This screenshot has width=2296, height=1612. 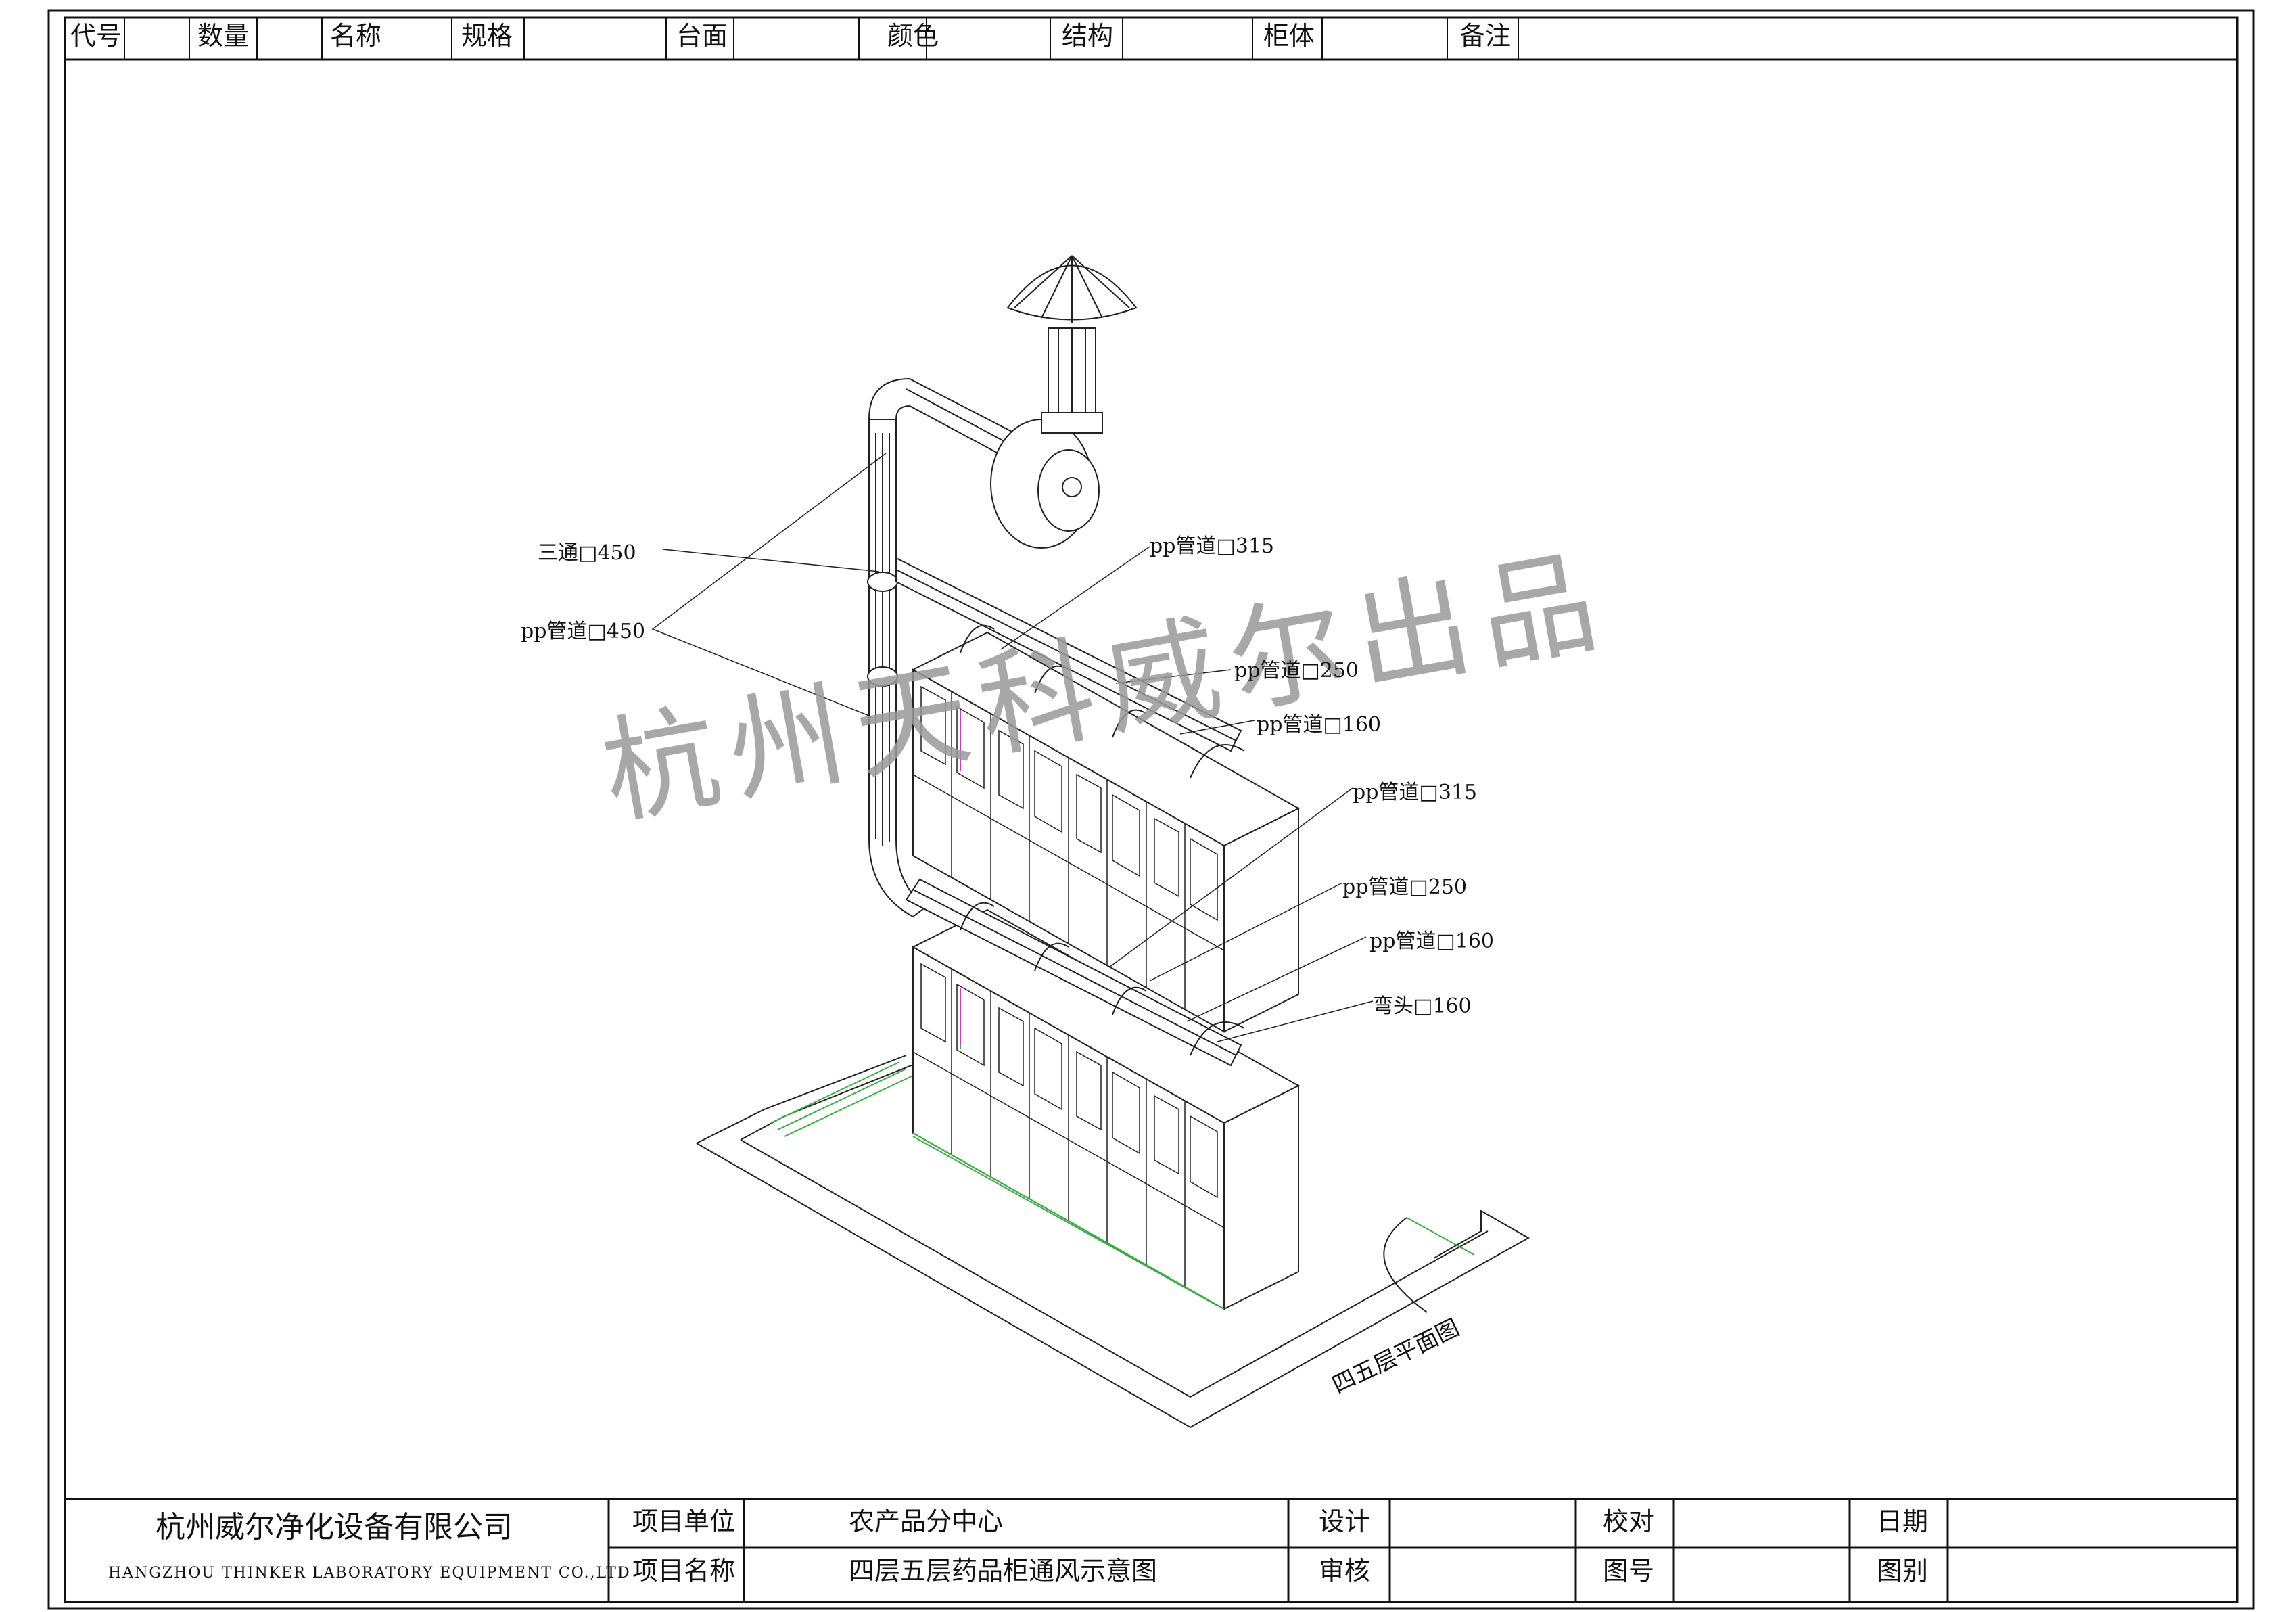 I want to click on header-cell-cabinet-body: 柜体, so click(x=1289, y=36).